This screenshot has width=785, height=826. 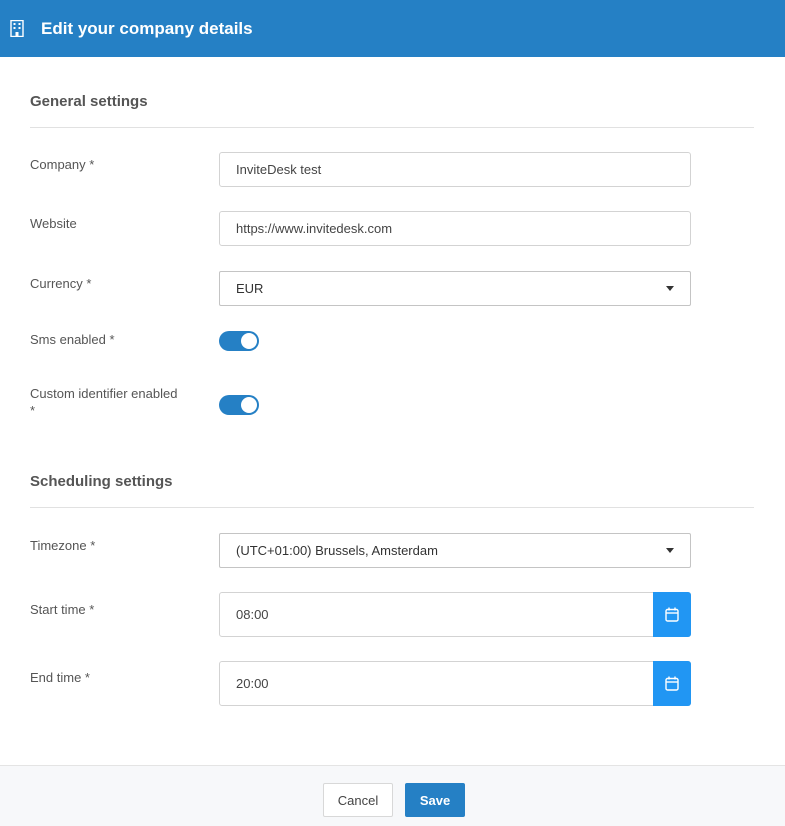 I want to click on scheduling-settings-title: Scheduling settings, so click(x=101, y=481).